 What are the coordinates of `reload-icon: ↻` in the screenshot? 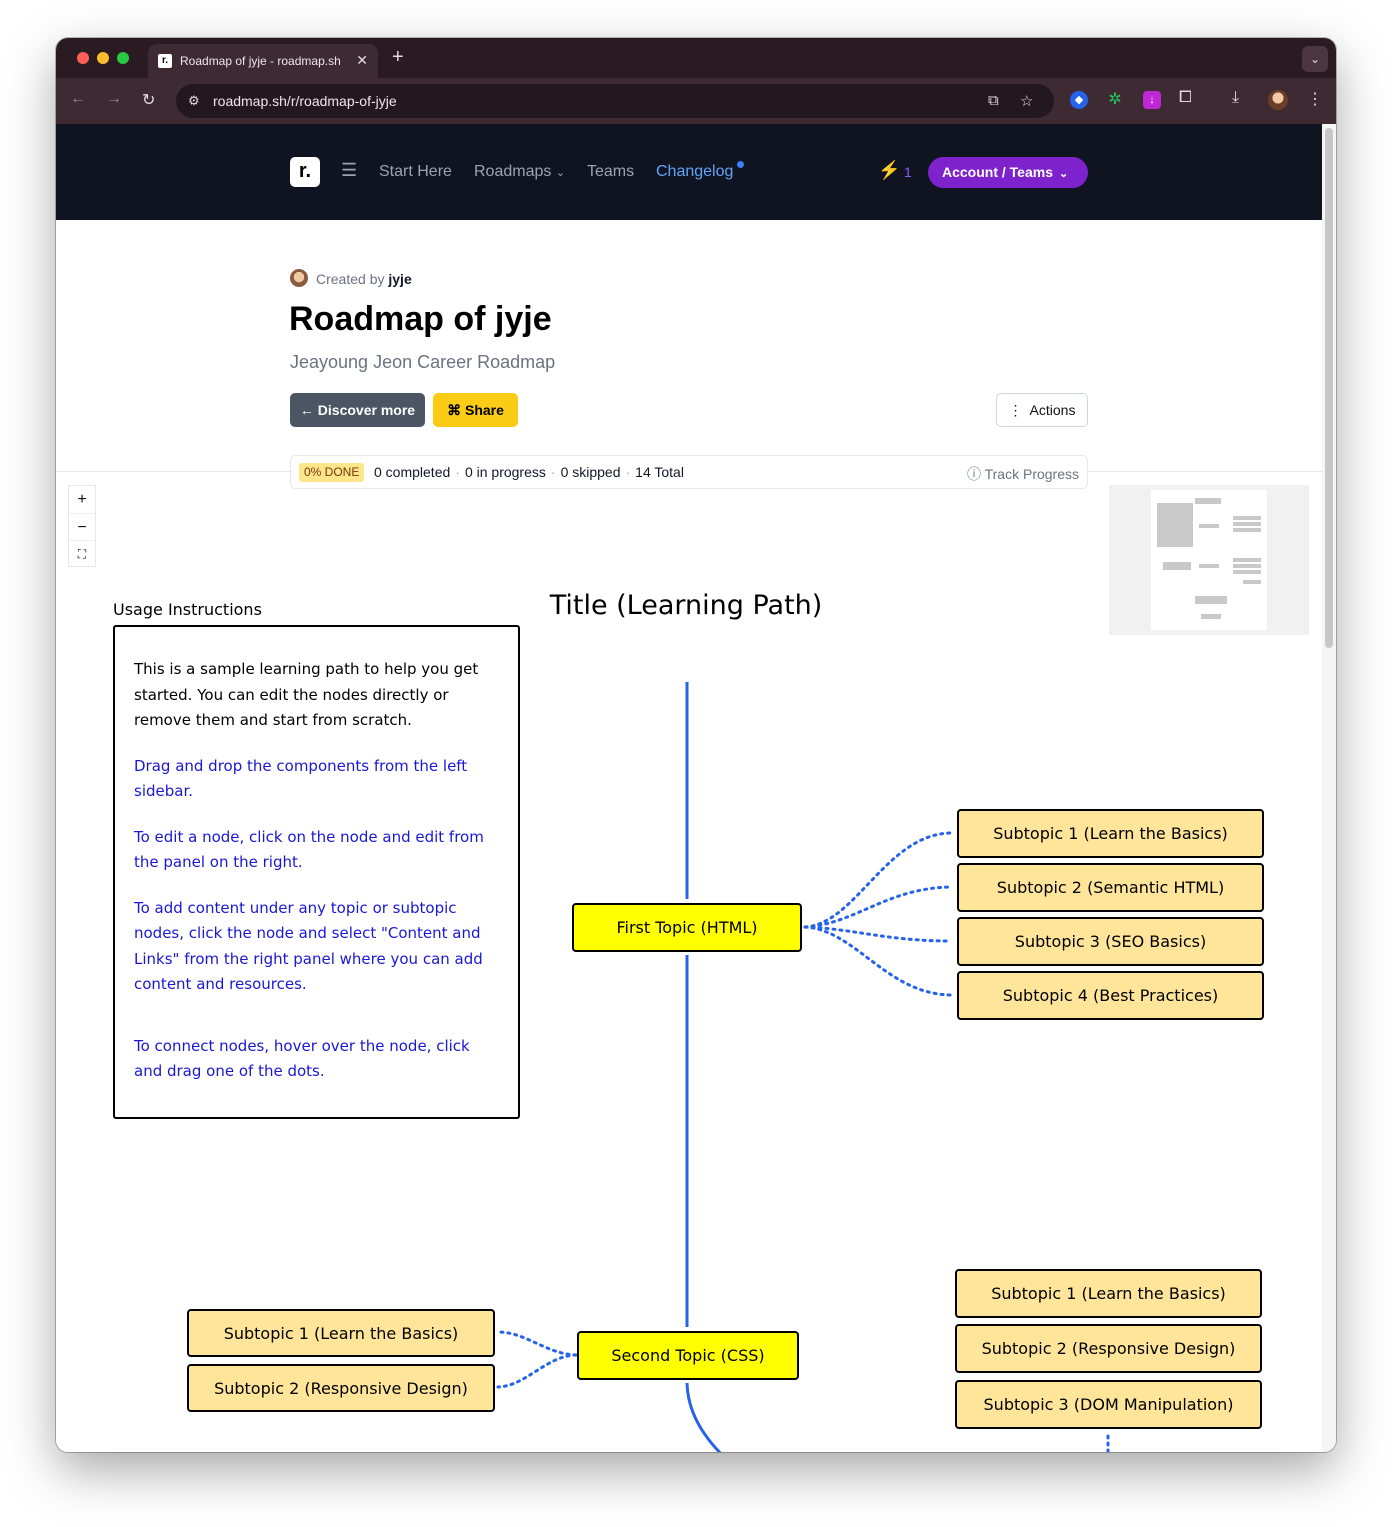 It's located at (148, 100).